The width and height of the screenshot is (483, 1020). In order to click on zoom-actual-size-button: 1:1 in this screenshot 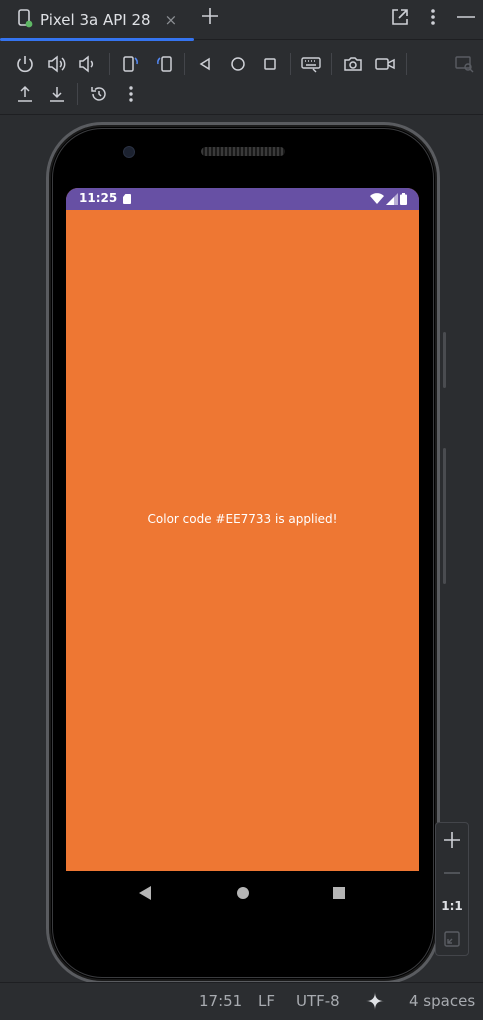, I will do `click(452, 906)`.